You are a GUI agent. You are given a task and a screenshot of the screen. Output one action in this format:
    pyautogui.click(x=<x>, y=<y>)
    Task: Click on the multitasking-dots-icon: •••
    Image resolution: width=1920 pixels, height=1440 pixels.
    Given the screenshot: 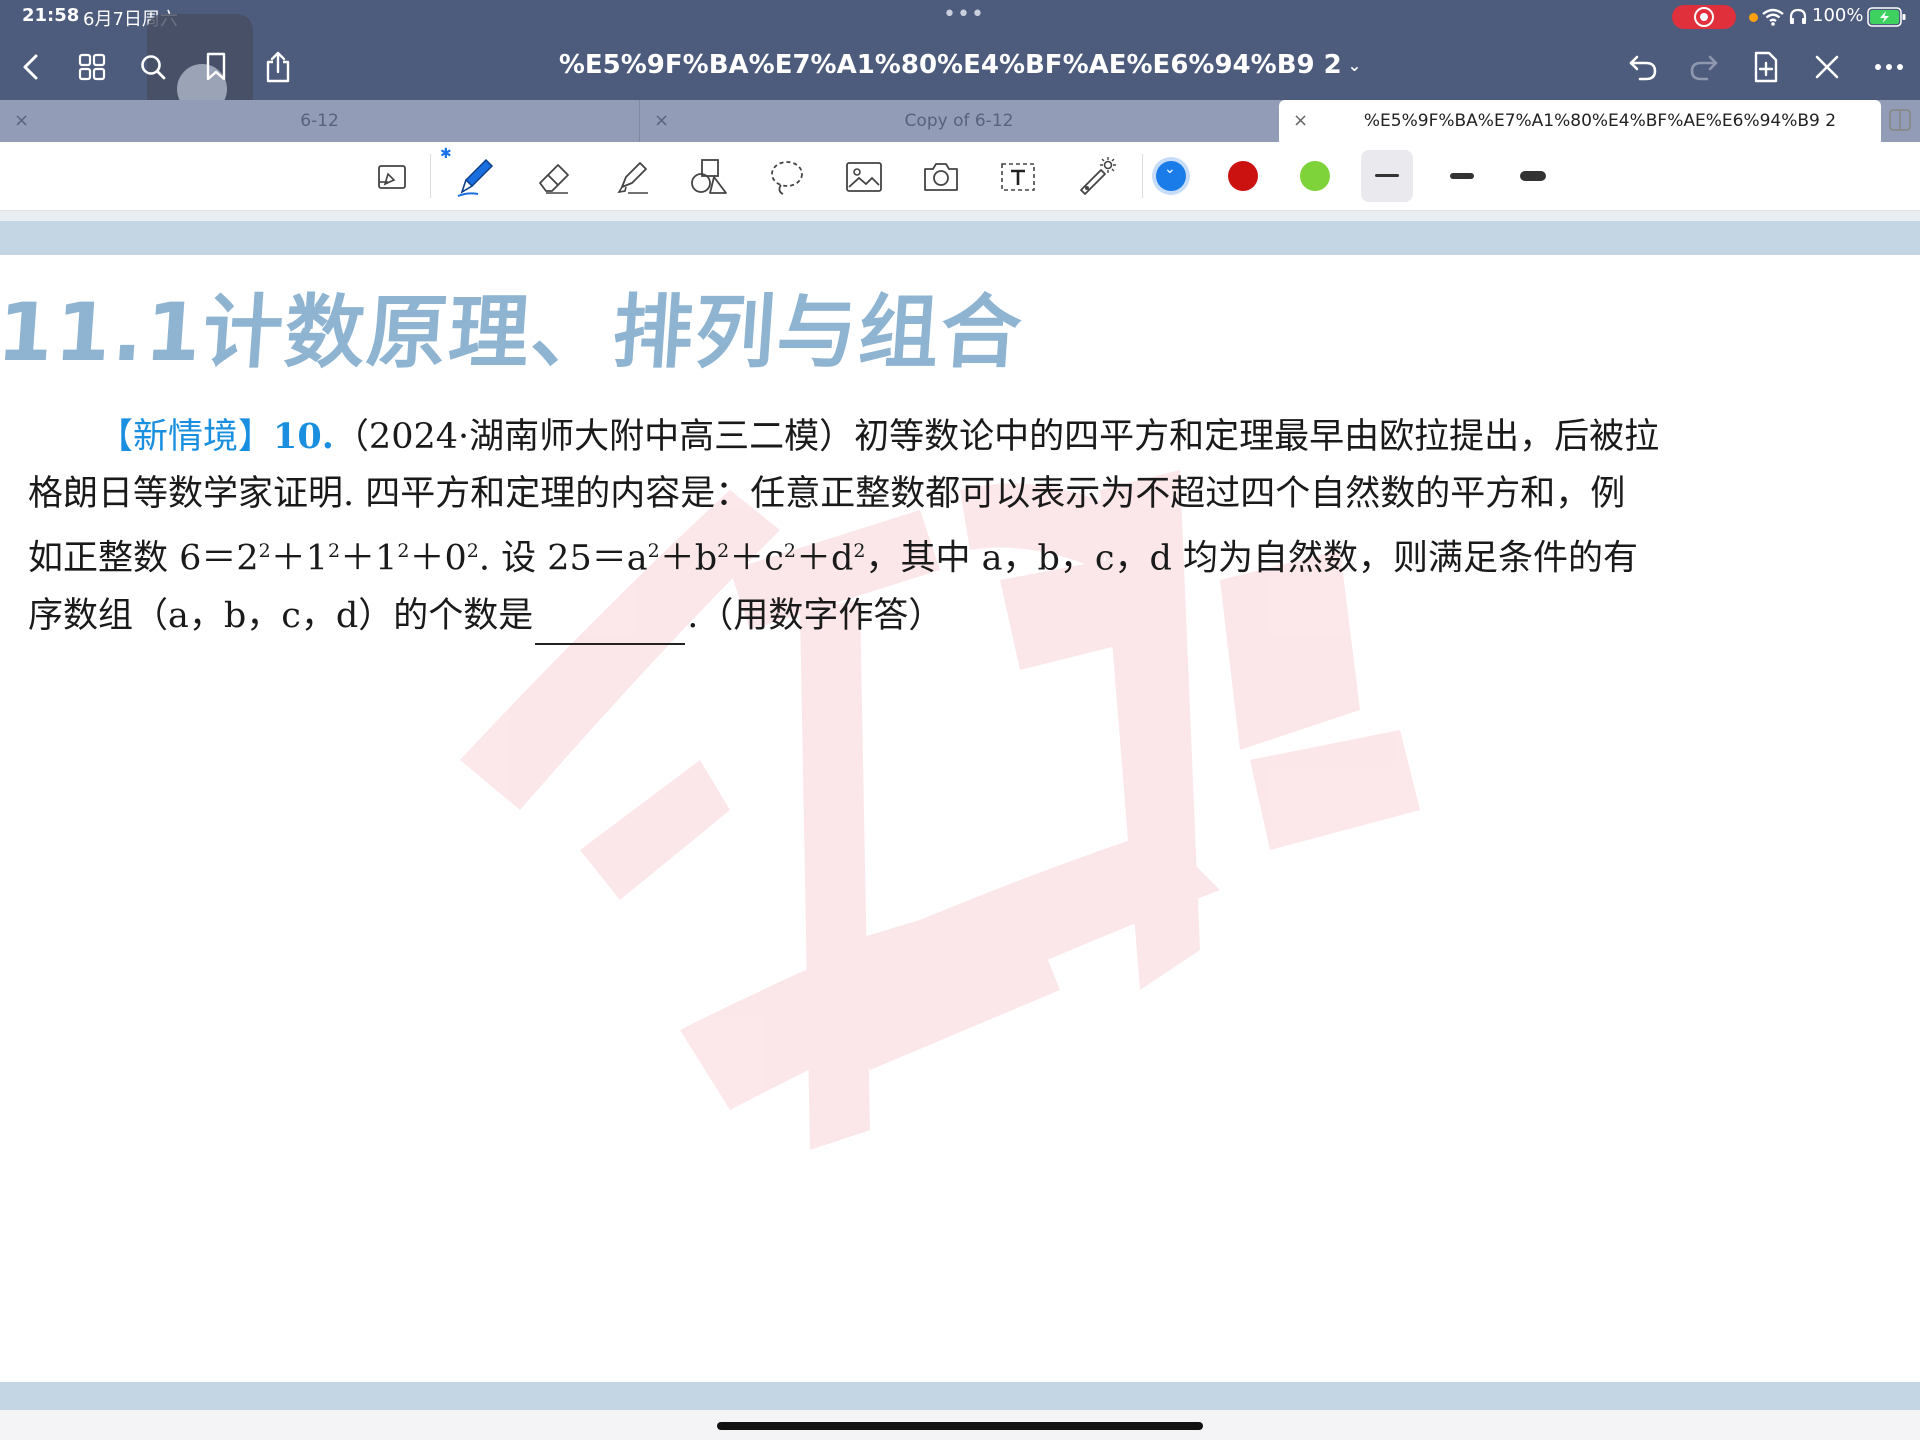 What is the action you would take?
    pyautogui.click(x=964, y=14)
    